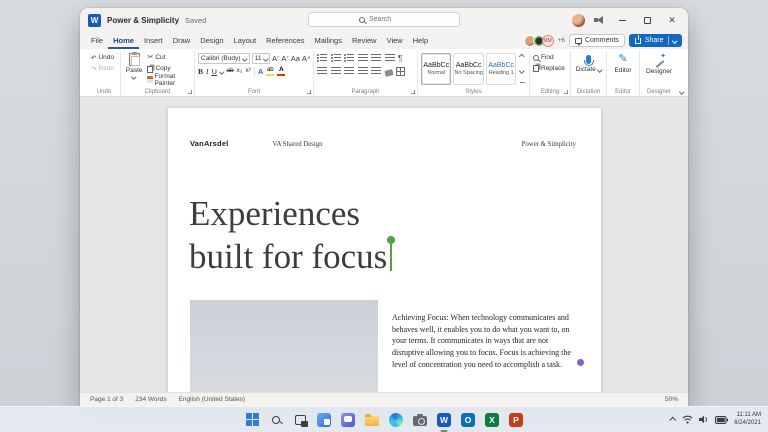 The image size is (768, 432). Describe the element at coordinates (123, 40) in the screenshot. I see `tab-home: Home` at that location.